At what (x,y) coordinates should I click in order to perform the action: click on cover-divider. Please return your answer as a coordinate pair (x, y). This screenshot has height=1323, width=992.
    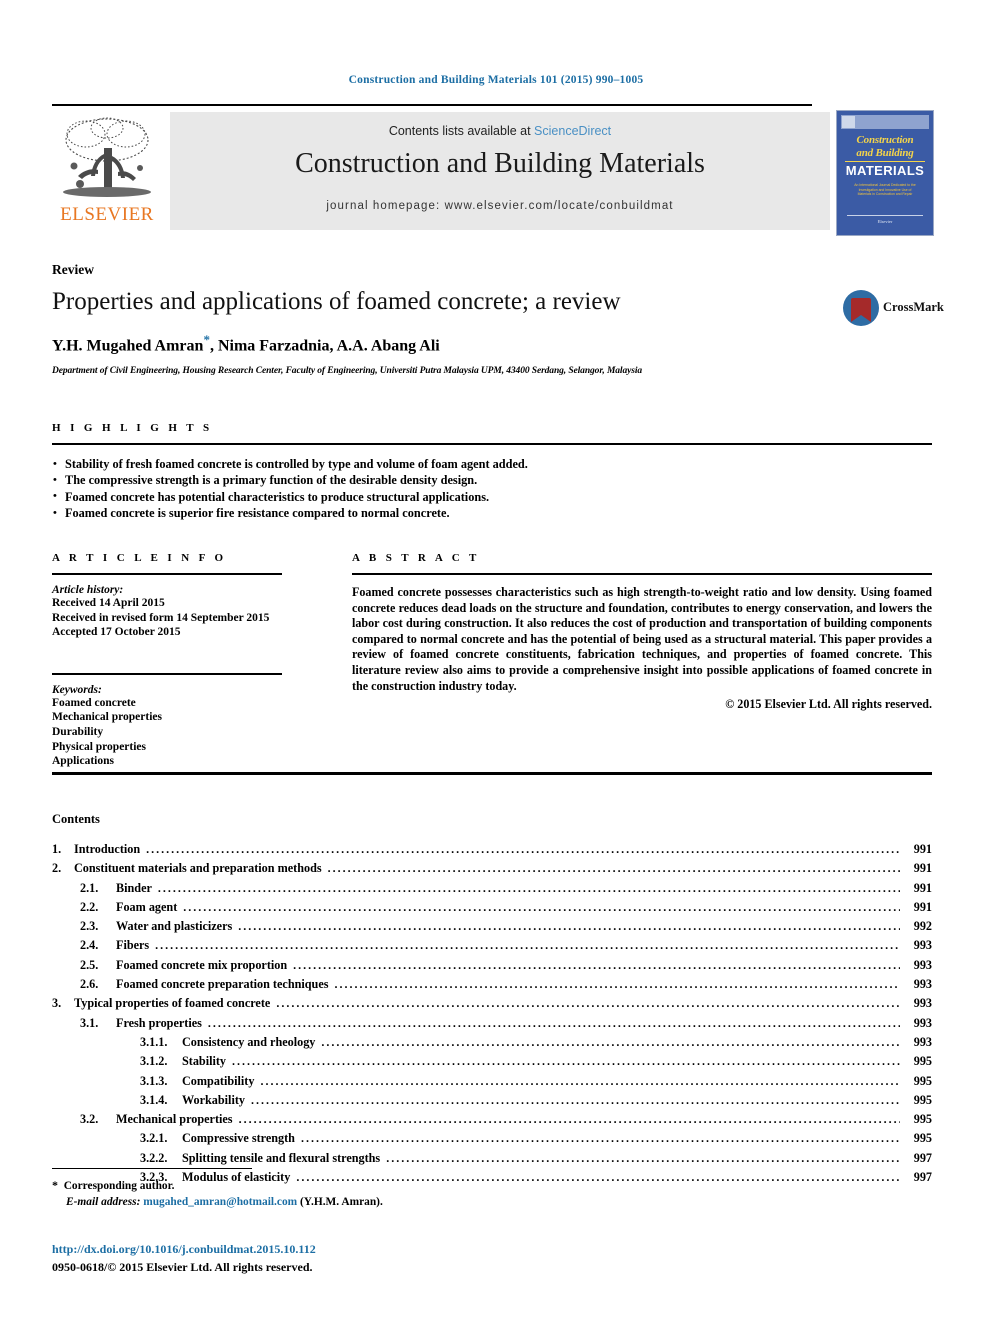
    Looking at the image, I should click on (885, 161).